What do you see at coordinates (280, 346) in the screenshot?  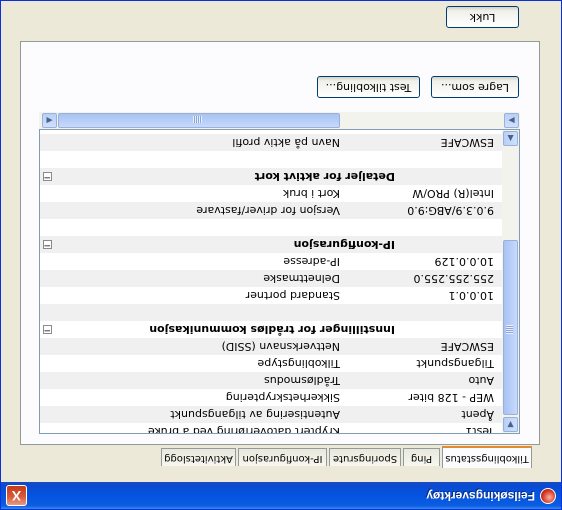 I see `row-label: Nettverksnavn (SSID)` at bounding box center [280, 346].